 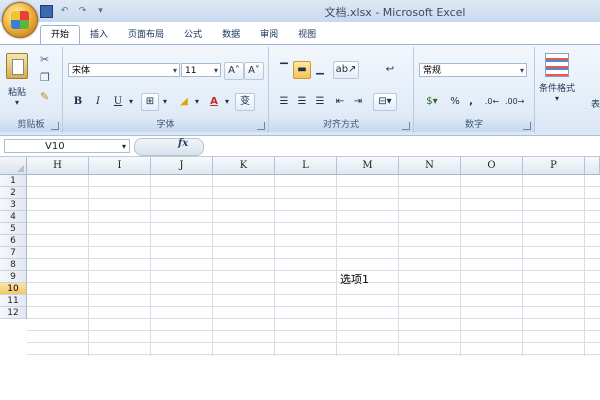 What do you see at coordinates (284, 70) in the screenshot?
I see `align-top-icon: ▔` at bounding box center [284, 70].